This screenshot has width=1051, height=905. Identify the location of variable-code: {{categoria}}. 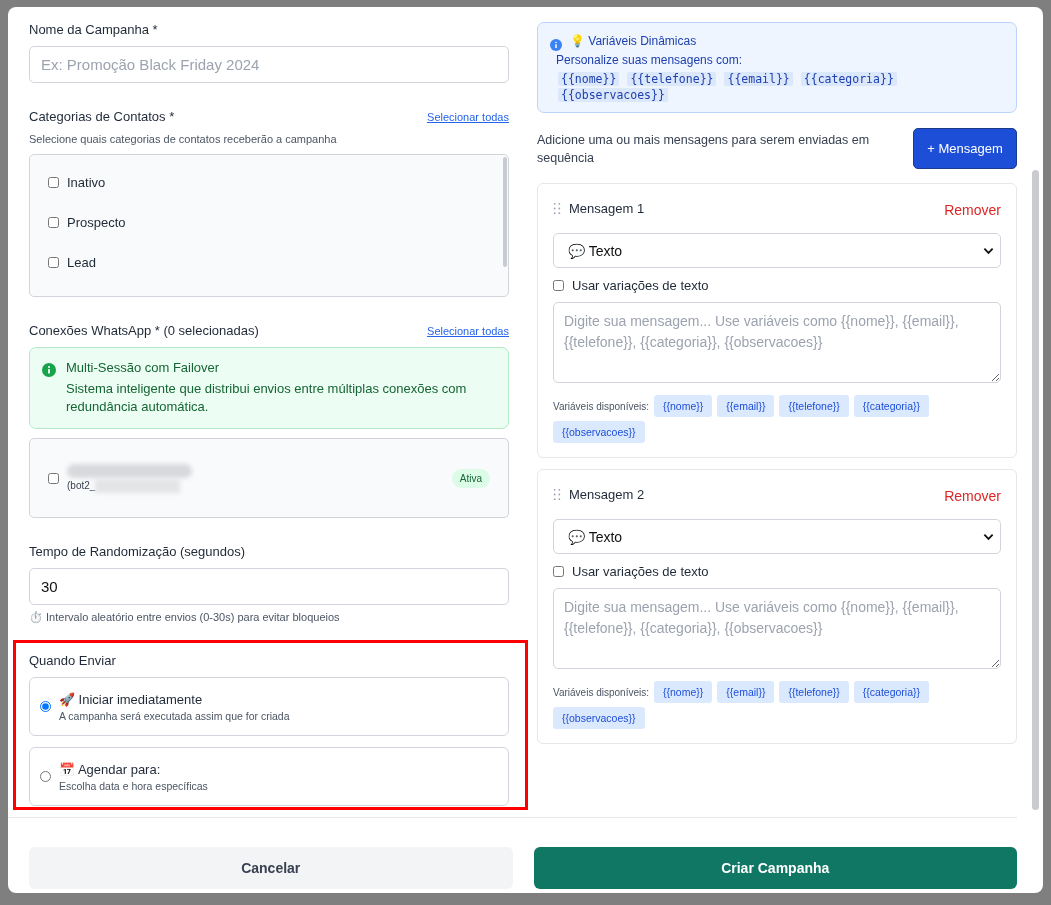
(848, 79).